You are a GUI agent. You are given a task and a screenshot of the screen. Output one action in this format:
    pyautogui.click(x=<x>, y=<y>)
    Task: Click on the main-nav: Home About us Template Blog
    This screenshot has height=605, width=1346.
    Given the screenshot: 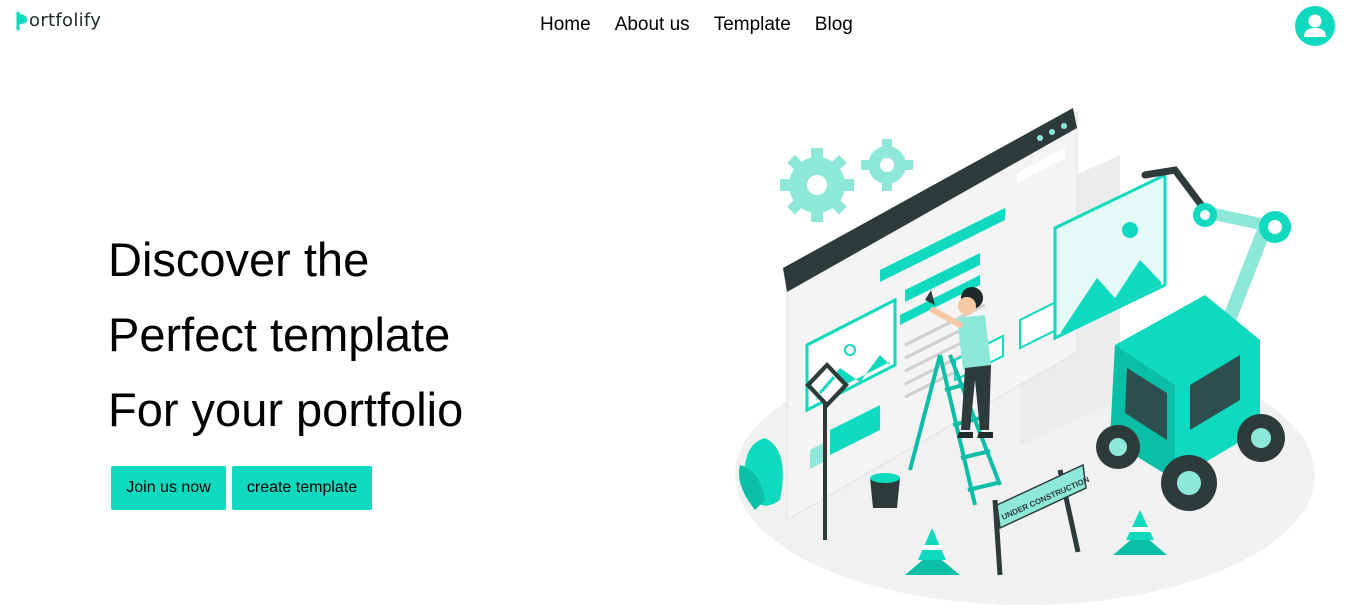 What is the action you would take?
    pyautogui.click(x=708, y=25)
    